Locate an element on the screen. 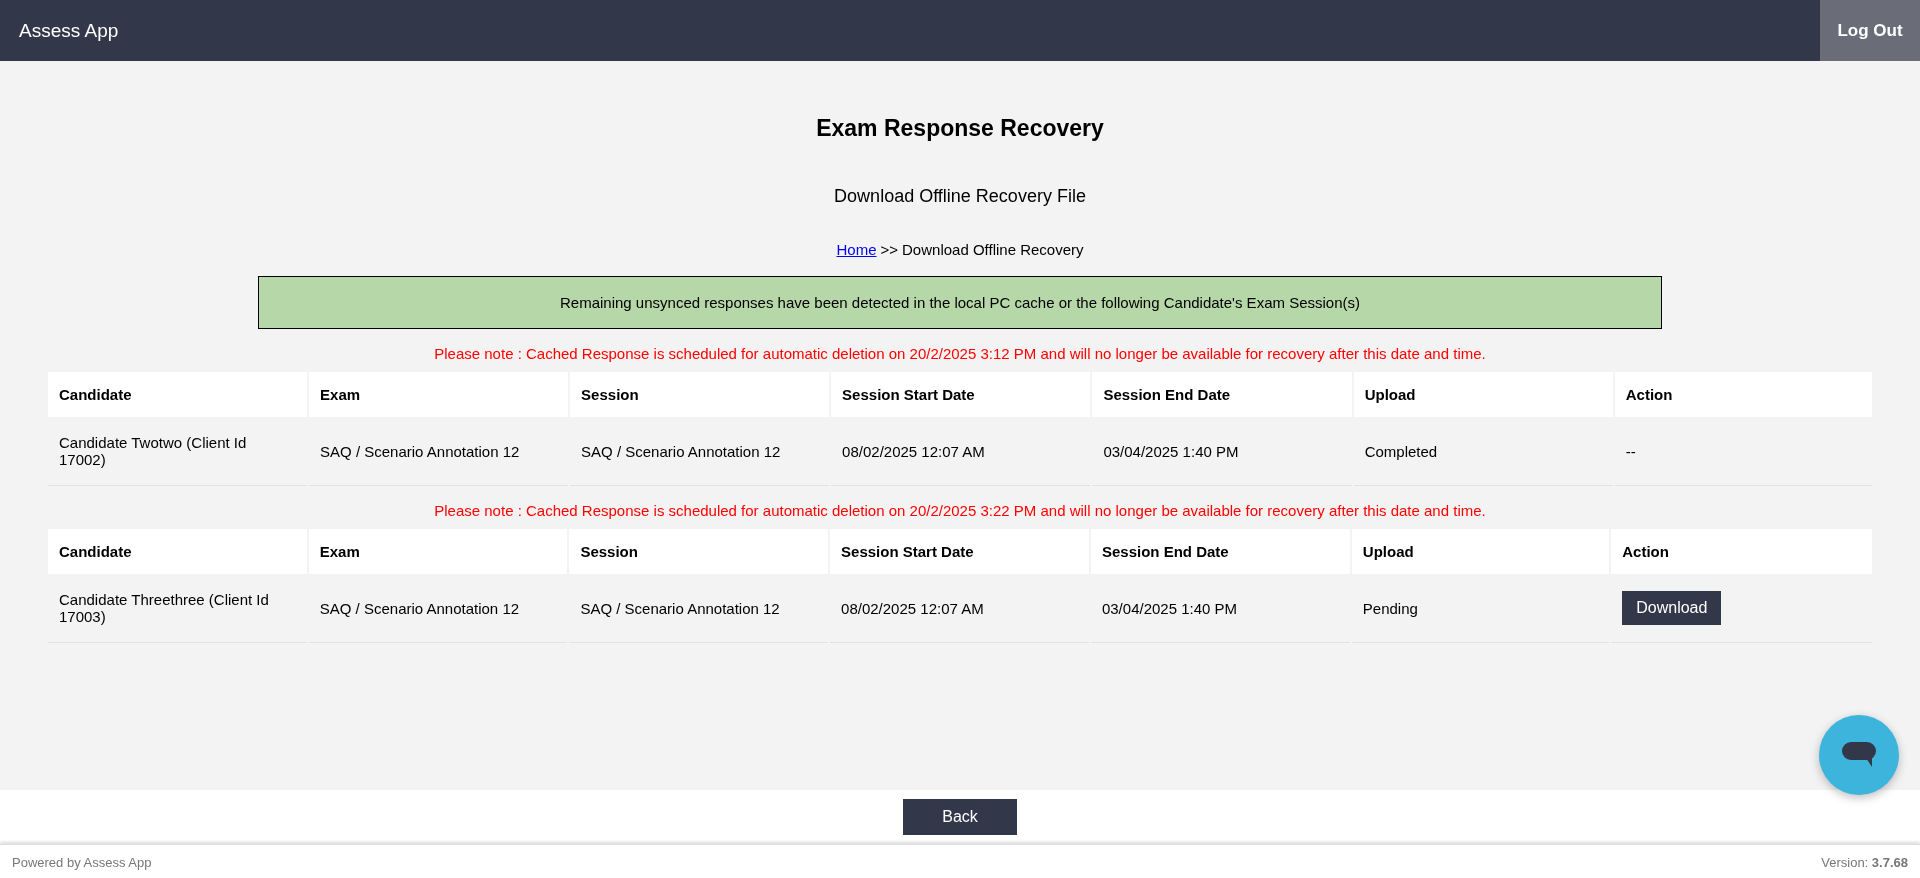  app-name: Assess App is located at coordinates (68, 30).